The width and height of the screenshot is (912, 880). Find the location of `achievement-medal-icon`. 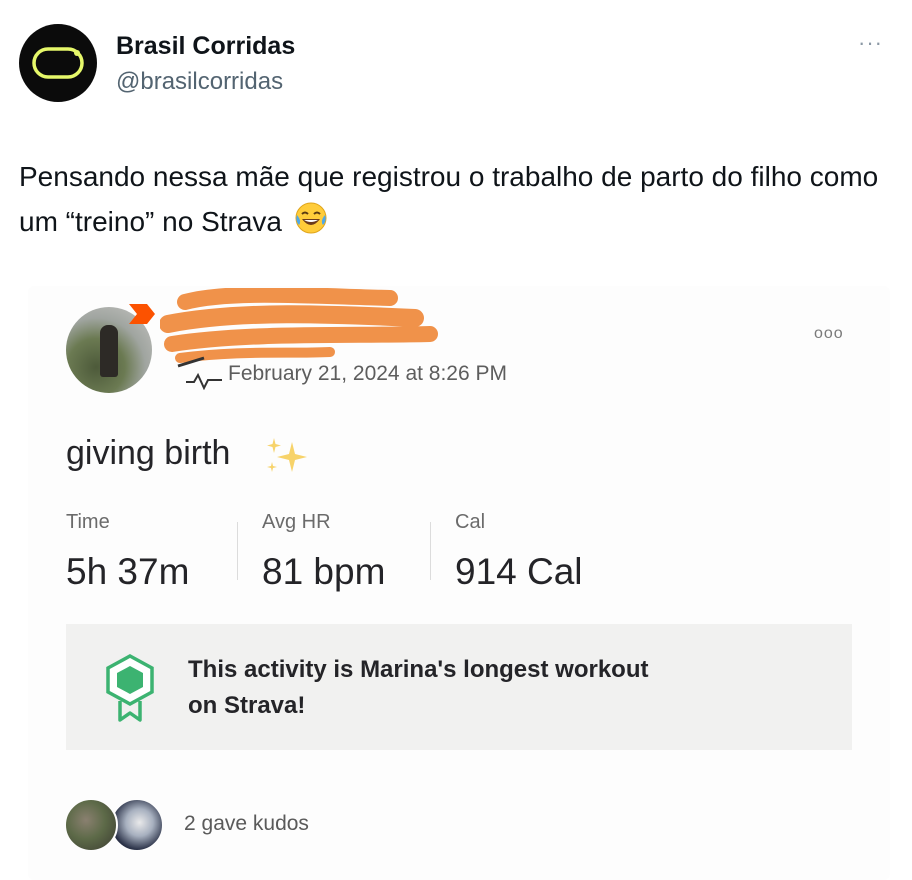

achievement-medal-icon is located at coordinates (130, 688).